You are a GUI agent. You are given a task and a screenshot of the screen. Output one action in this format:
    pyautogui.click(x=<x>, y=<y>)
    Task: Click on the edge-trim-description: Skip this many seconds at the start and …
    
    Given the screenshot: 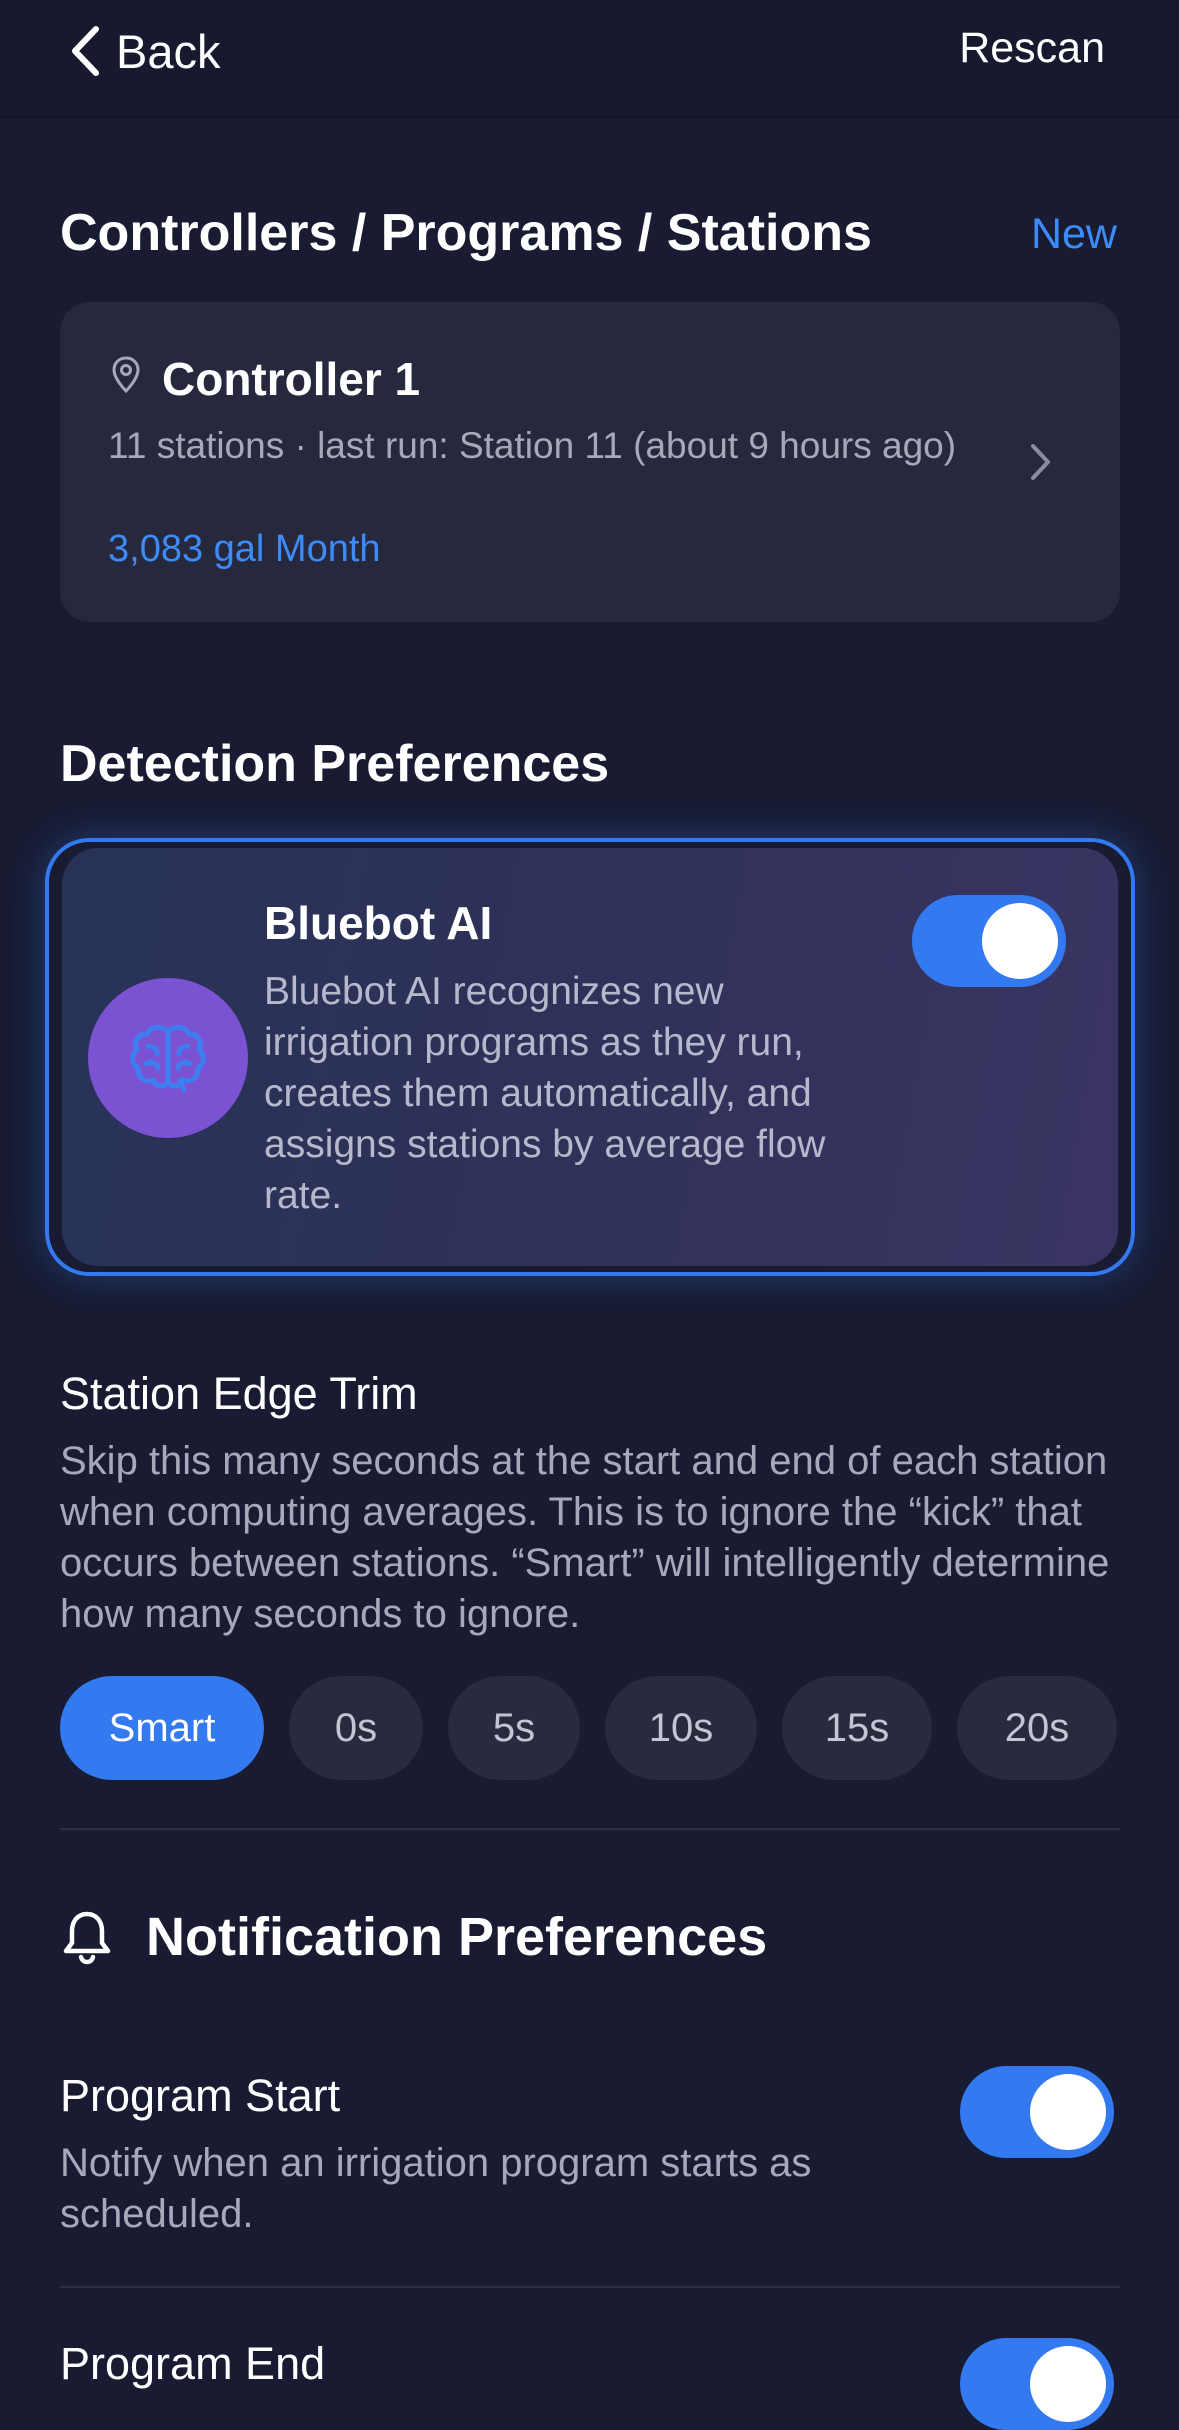 What is the action you would take?
    pyautogui.click(x=585, y=1537)
    